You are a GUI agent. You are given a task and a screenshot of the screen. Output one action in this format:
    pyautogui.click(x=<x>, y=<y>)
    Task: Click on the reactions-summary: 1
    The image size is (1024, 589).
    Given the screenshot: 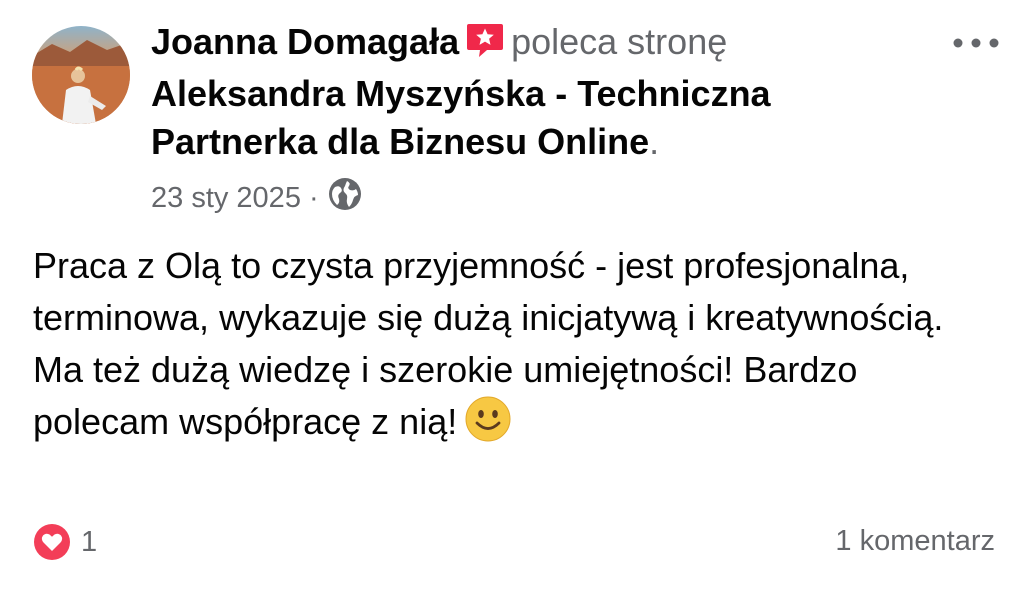 What is the action you would take?
    pyautogui.click(x=65, y=542)
    